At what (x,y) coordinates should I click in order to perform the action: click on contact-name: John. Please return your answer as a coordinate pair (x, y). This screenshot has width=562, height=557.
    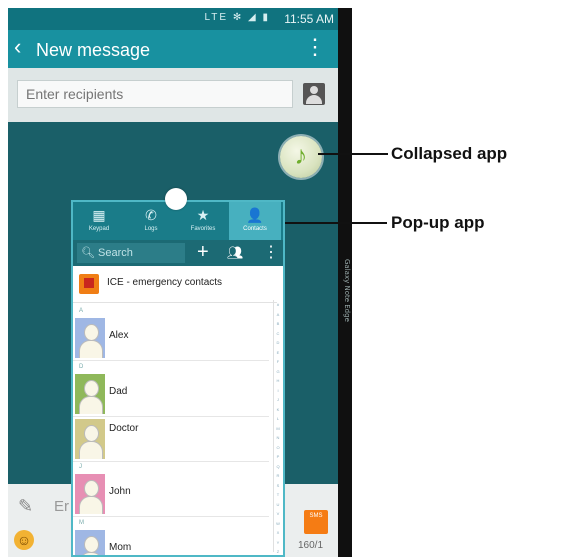
    Looking at the image, I should click on (120, 491).